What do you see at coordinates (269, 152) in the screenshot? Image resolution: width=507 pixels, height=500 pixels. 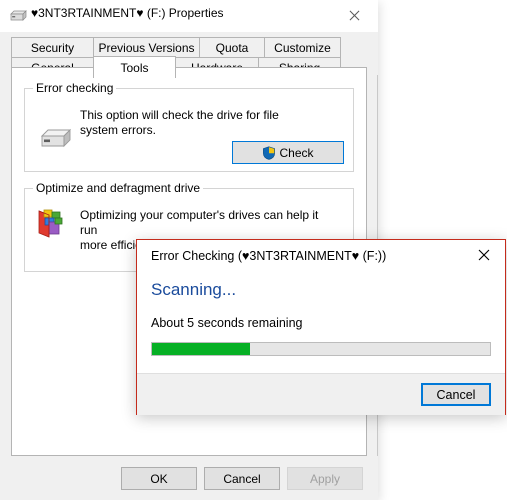 I see `uac-shield-icon` at bounding box center [269, 152].